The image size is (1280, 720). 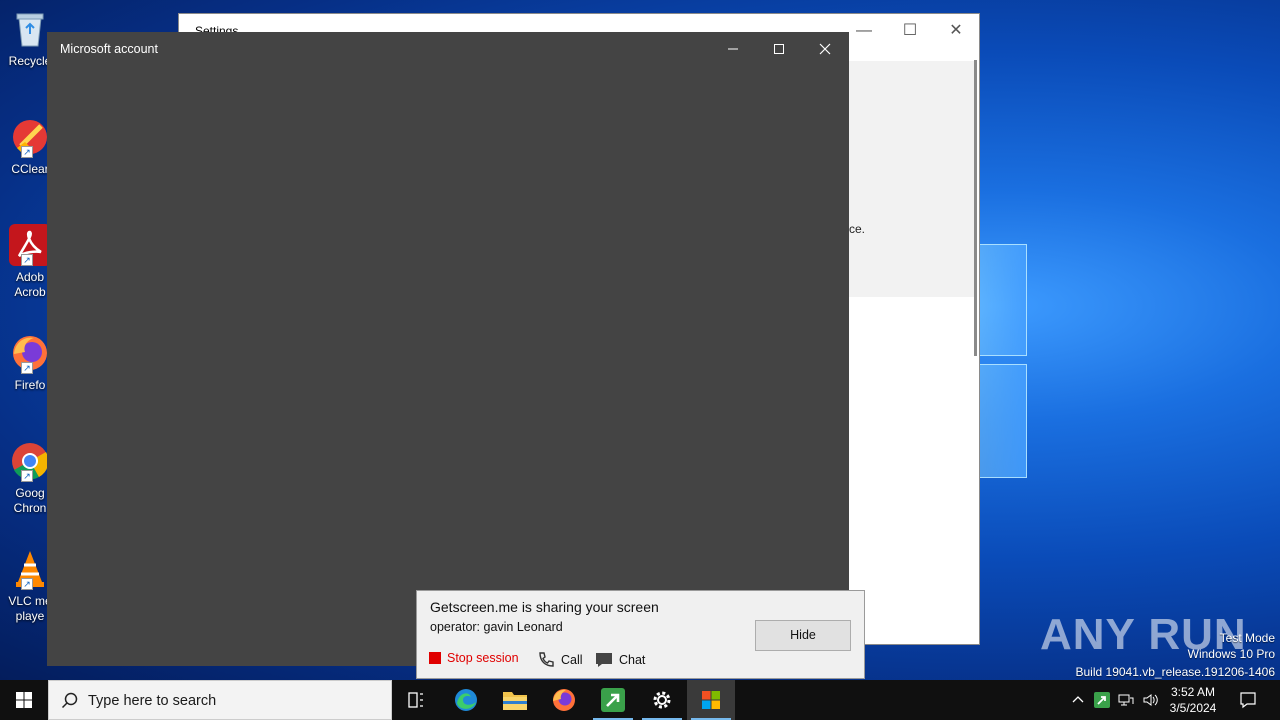 I want to click on maximize-icon, so click(x=779, y=49).